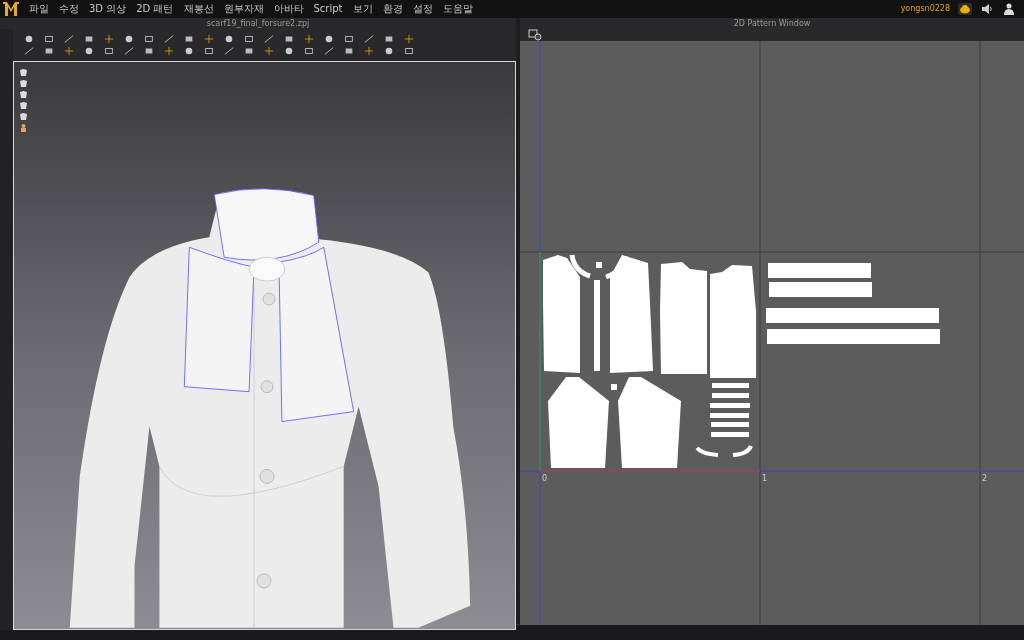 This screenshot has height=640, width=1024. I want to click on menu-item: 원부자재, so click(243, 9).